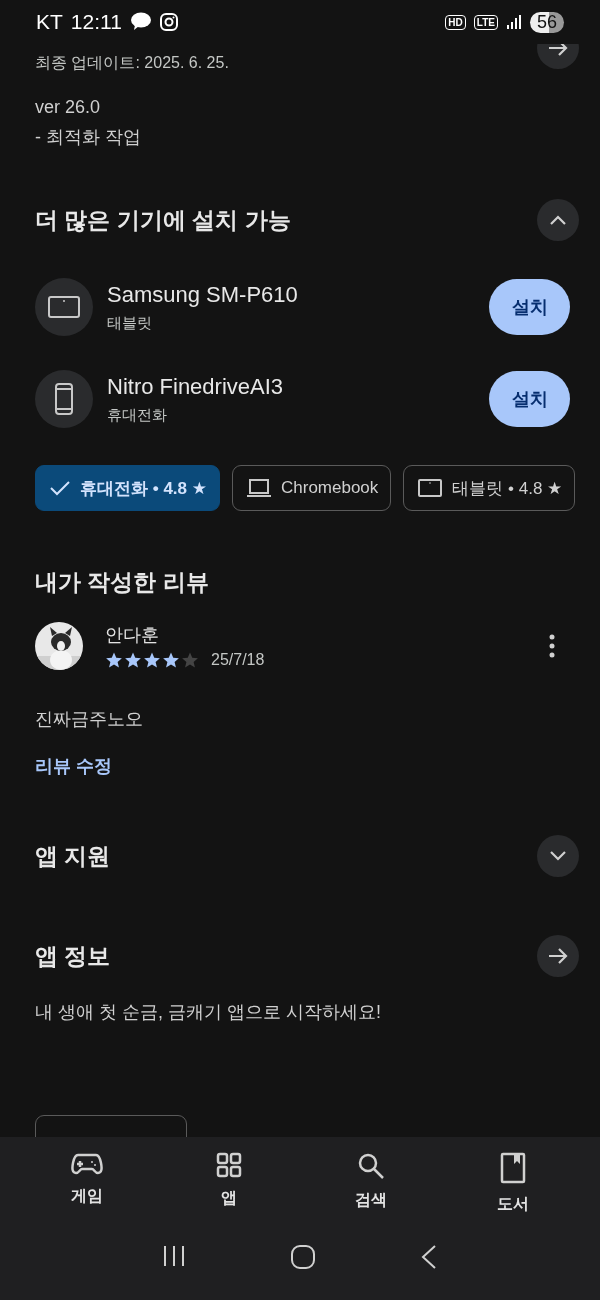 The width and height of the screenshot is (600, 1300). What do you see at coordinates (202, 294) in the screenshot?
I see `device-name: Samsung SM-P610` at bounding box center [202, 294].